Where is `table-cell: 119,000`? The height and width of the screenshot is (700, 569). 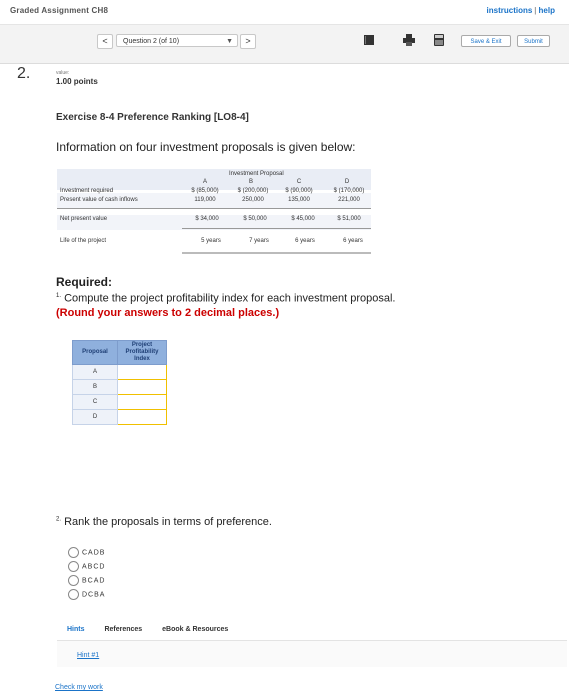 table-cell: 119,000 is located at coordinates (205, 200).